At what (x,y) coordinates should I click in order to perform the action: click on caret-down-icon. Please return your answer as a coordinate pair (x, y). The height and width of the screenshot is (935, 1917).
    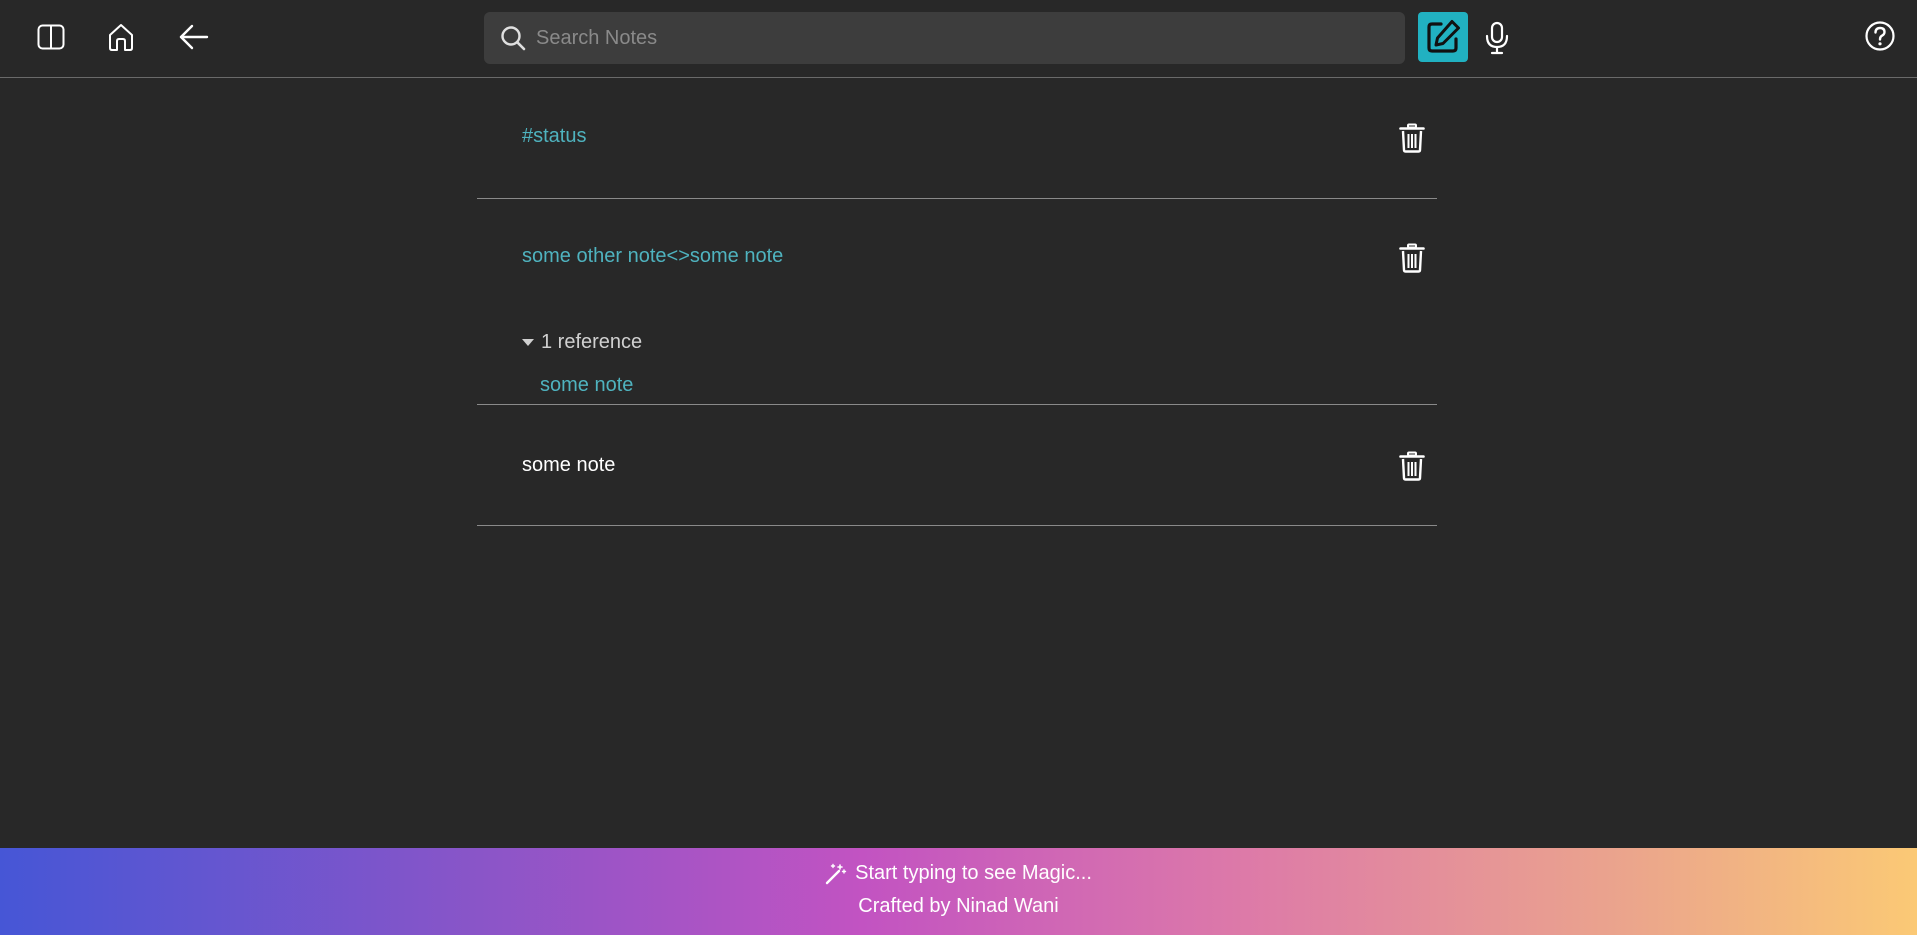
    Looking at the image, I should click on (528, 342).